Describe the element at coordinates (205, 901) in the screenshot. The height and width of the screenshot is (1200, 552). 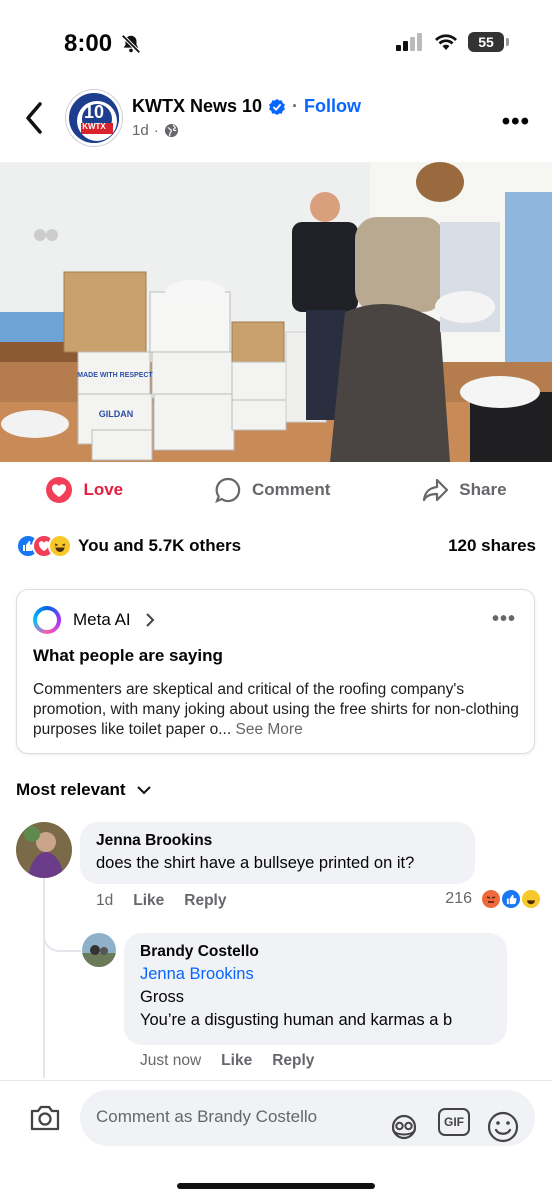
I see `comment-reply-button: Reply` at that location.